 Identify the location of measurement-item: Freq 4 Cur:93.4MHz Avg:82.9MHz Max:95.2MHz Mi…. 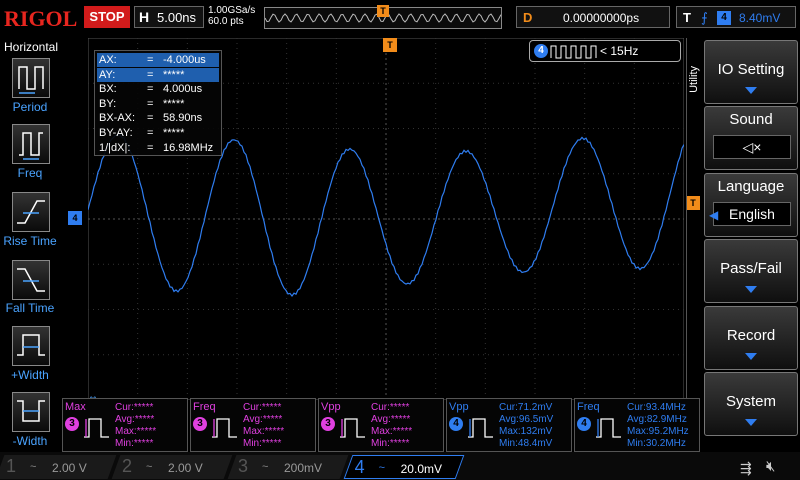
(637, 425).